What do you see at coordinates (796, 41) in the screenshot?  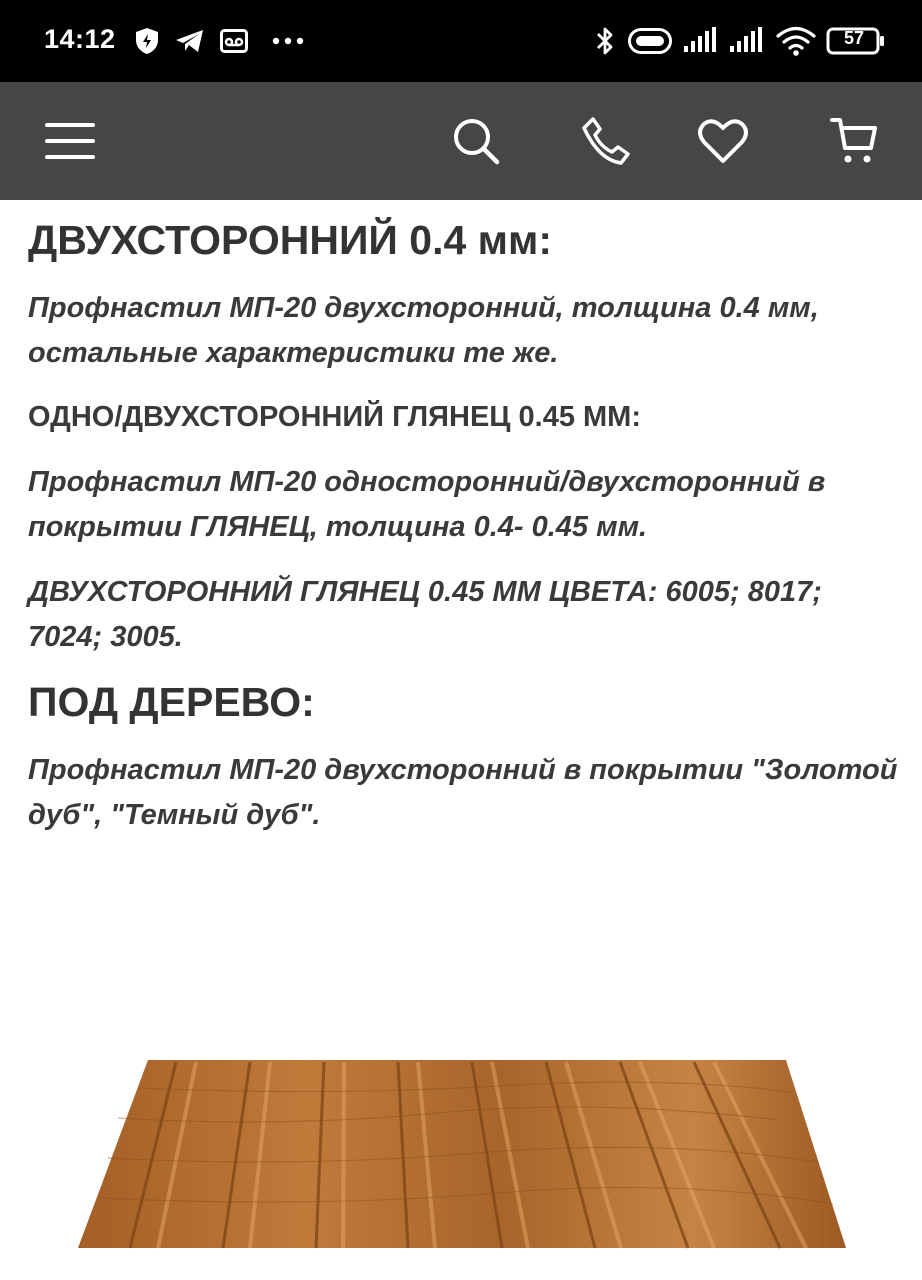 I see `wifi-icon` at bounding box center [796, 41].